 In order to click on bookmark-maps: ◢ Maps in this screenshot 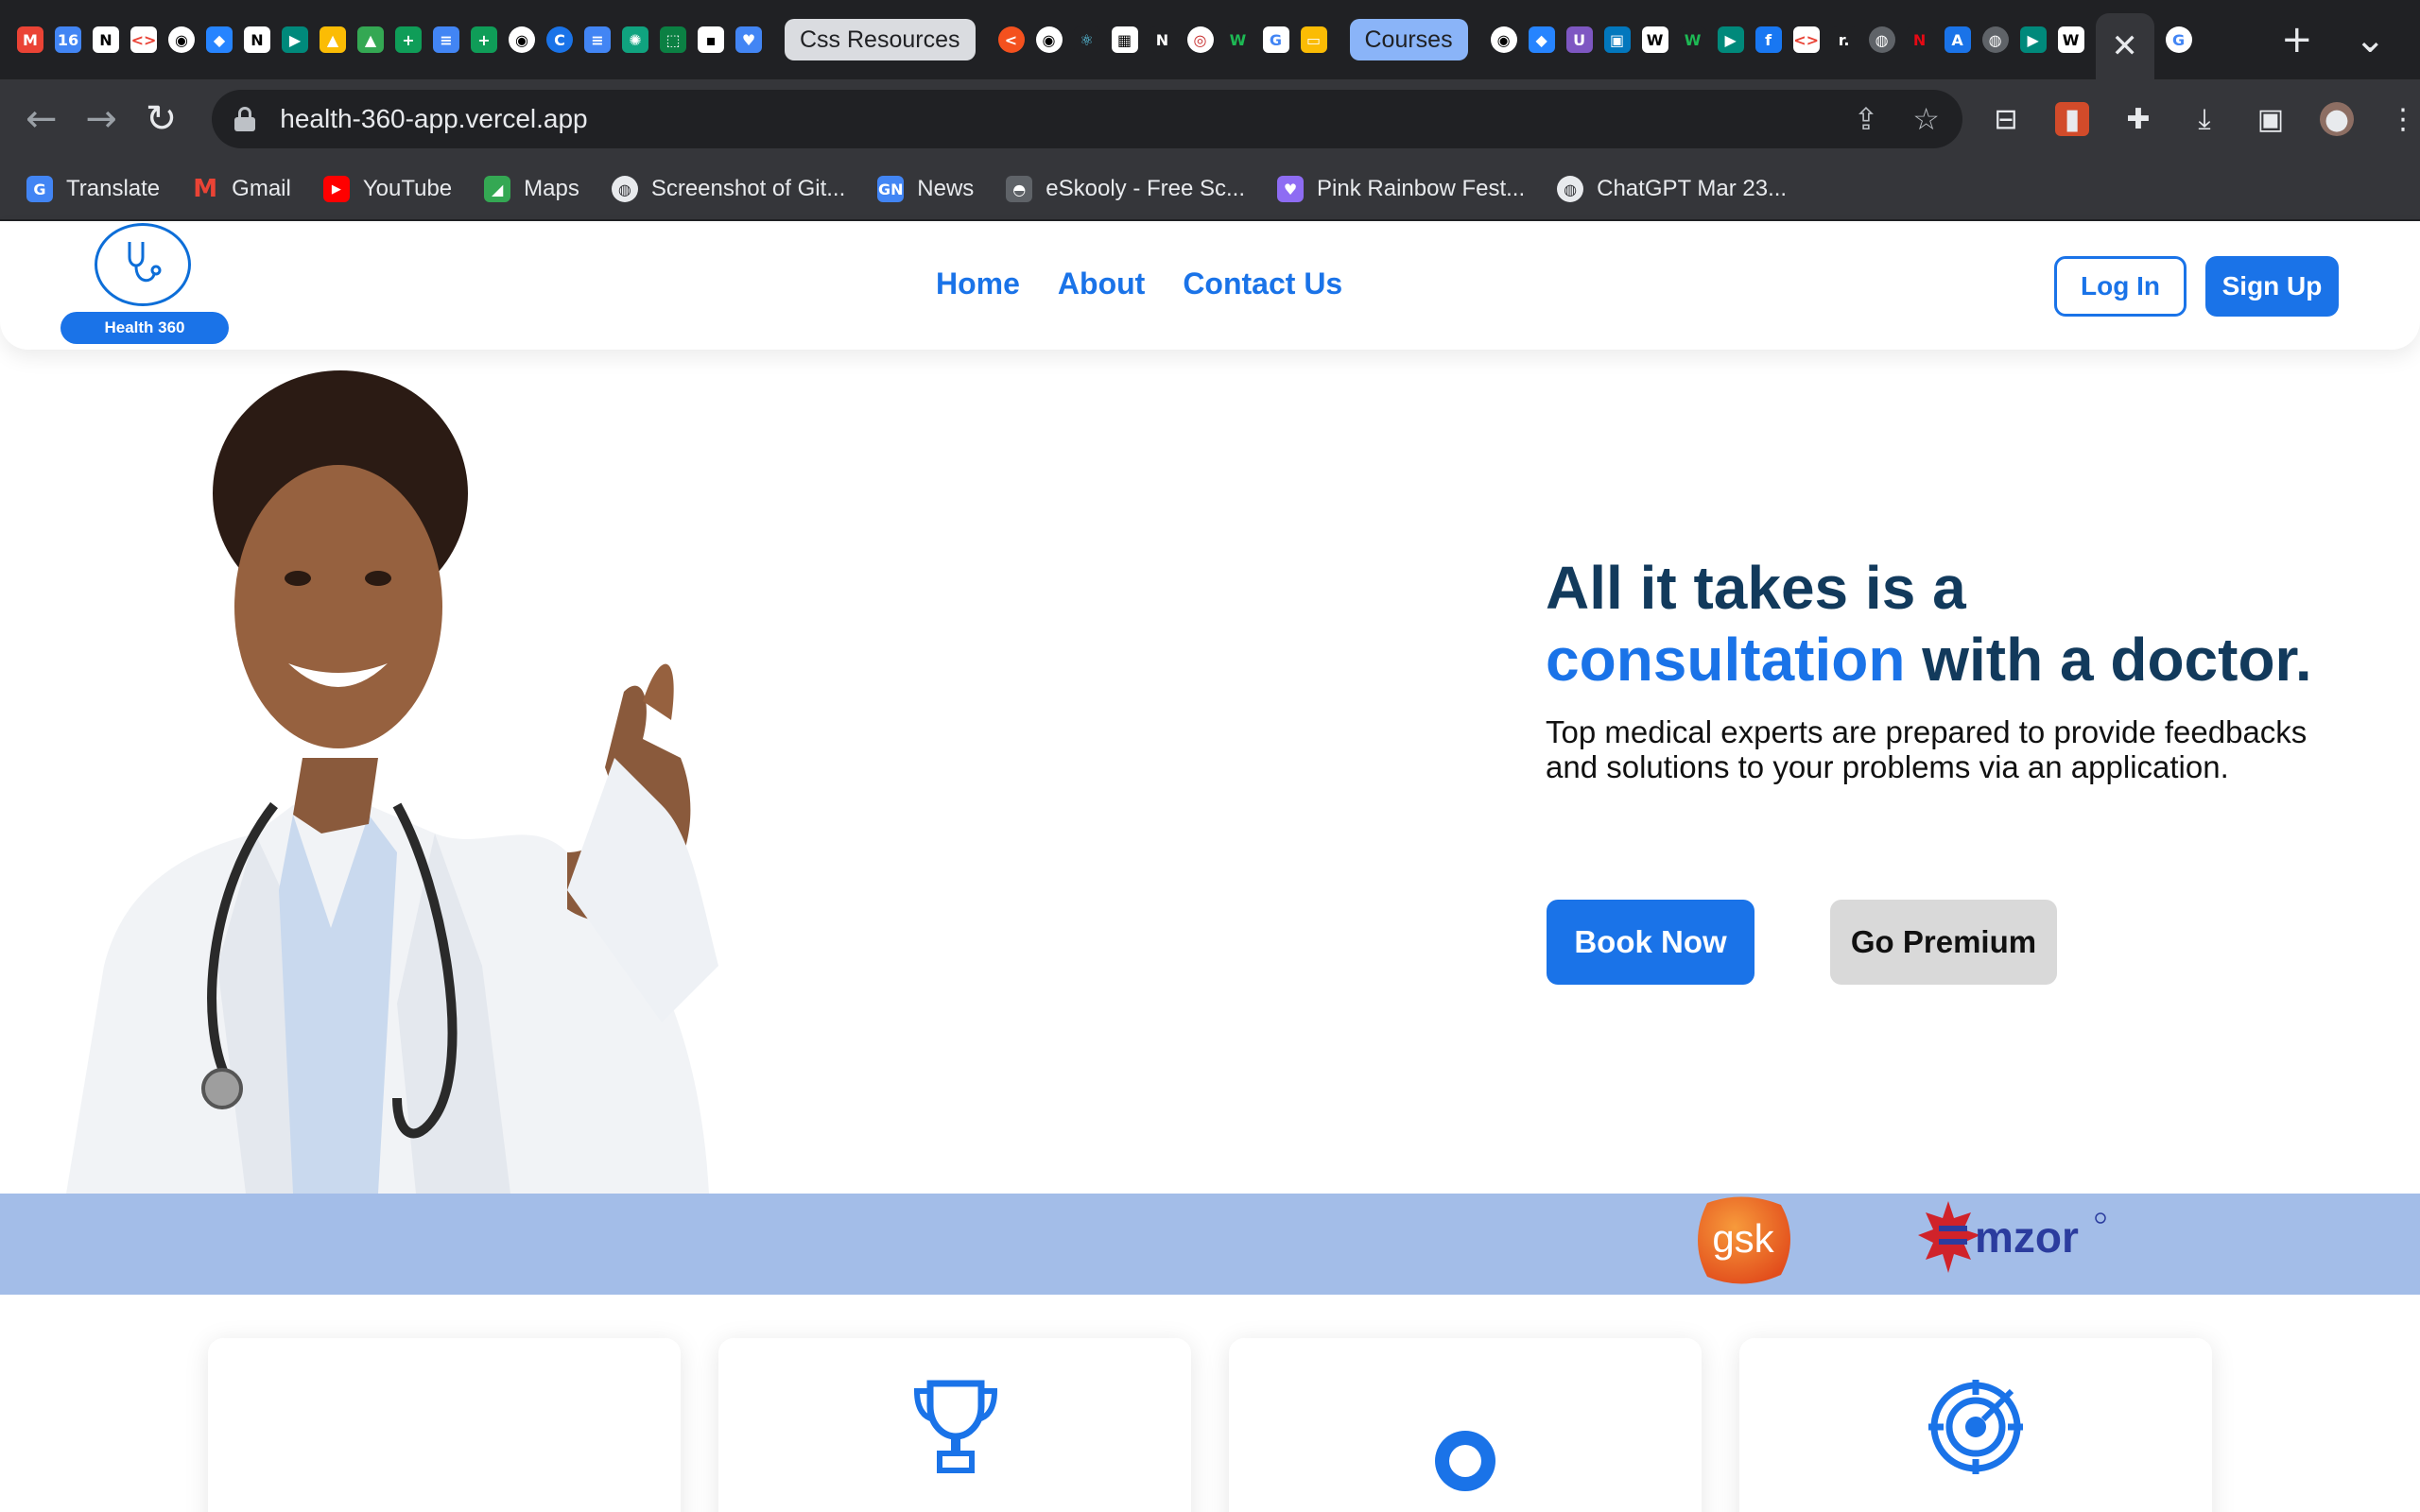, I will do `click(531, 189)`.